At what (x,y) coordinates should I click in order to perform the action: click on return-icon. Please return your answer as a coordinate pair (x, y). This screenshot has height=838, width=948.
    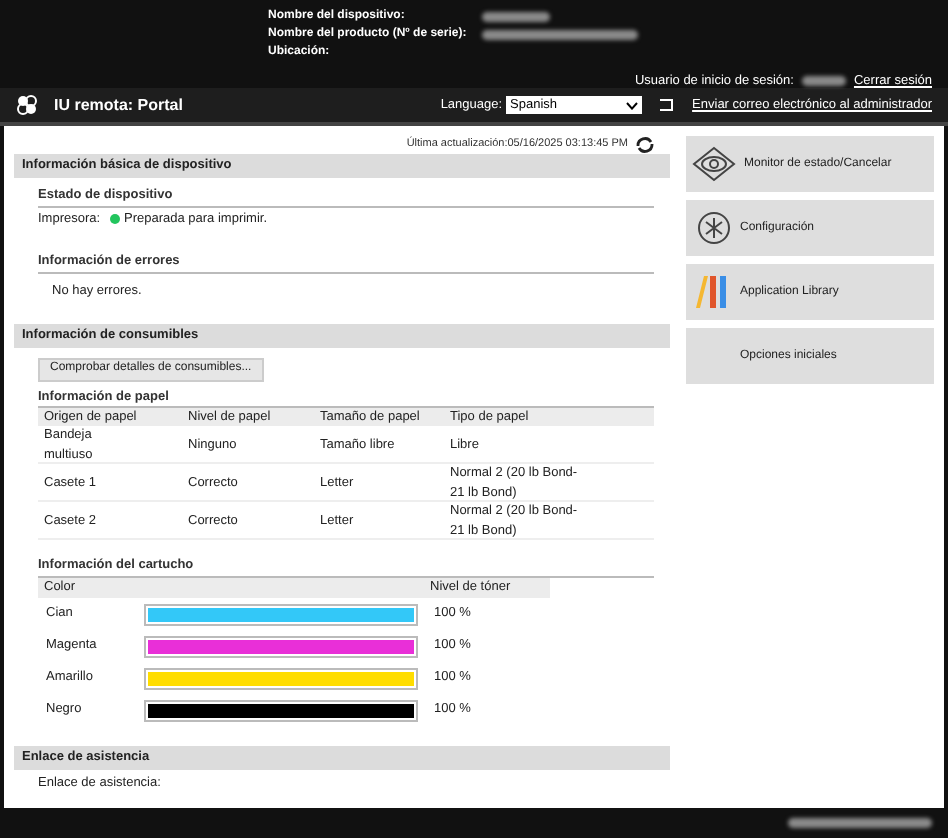
    Looking at the image, I should click on (667, 105).